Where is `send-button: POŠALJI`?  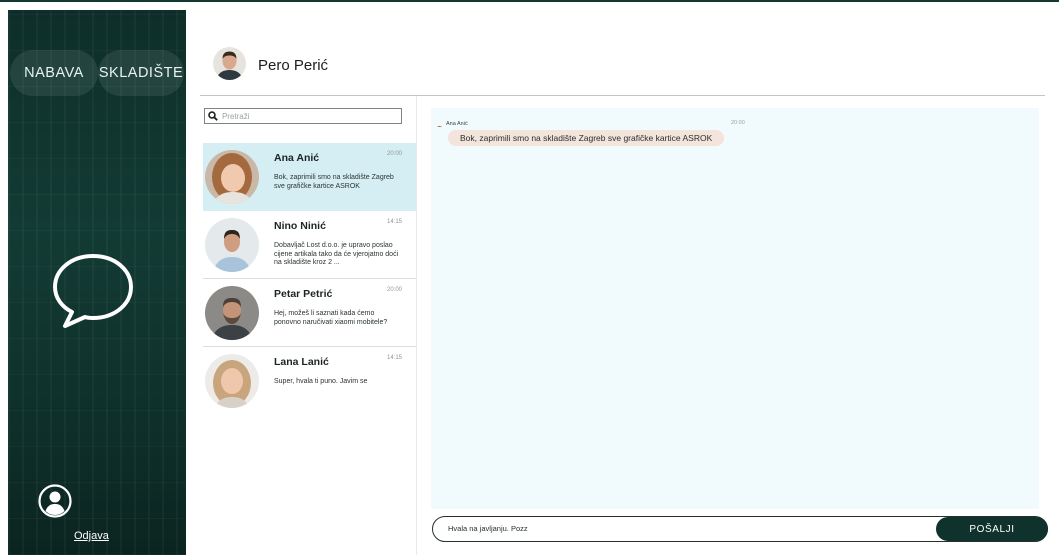
send-button: POŠALJI is located at coordinates (992, 529).